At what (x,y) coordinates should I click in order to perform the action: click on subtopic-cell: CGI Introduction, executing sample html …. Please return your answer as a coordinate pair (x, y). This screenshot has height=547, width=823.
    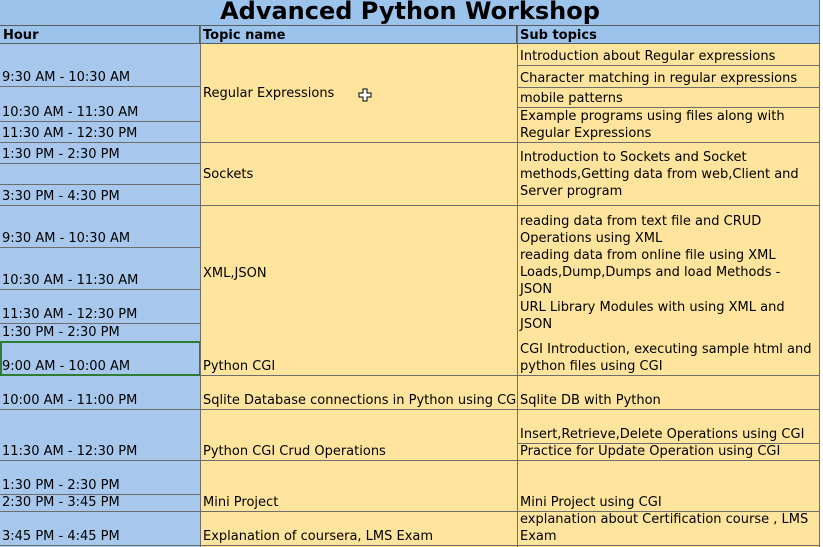
    Looking at the image, I should click on (669, 358).